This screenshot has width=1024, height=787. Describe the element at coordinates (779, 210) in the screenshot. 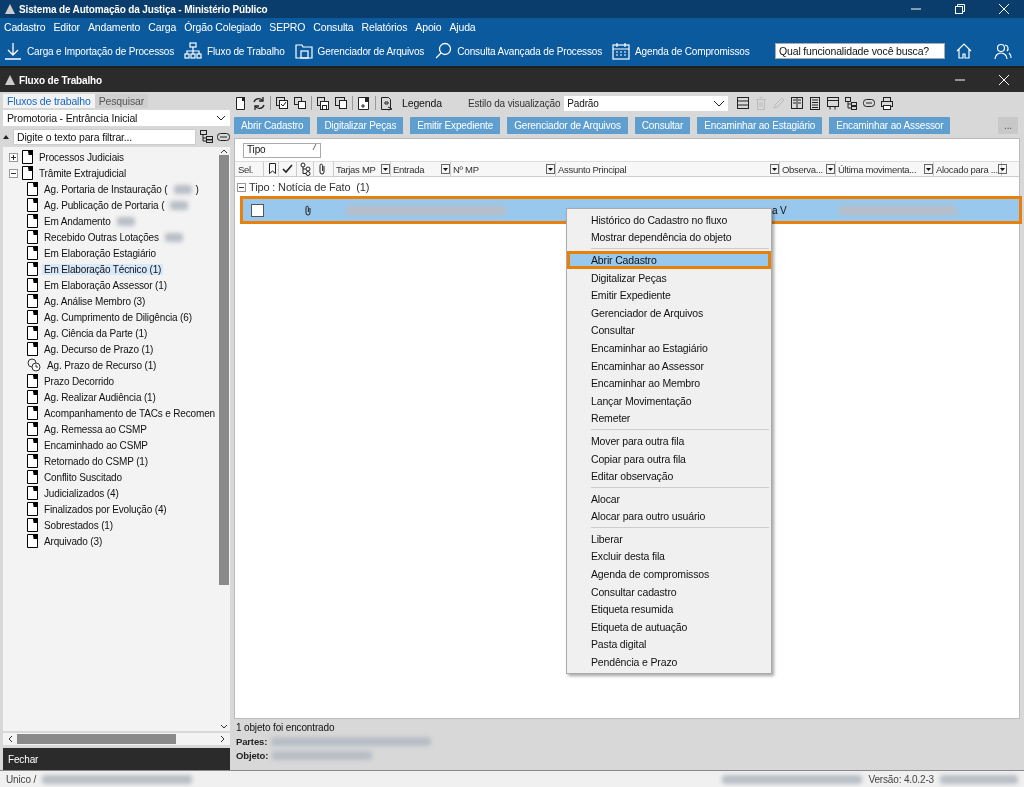

I see `table-cell: a V` at that location.